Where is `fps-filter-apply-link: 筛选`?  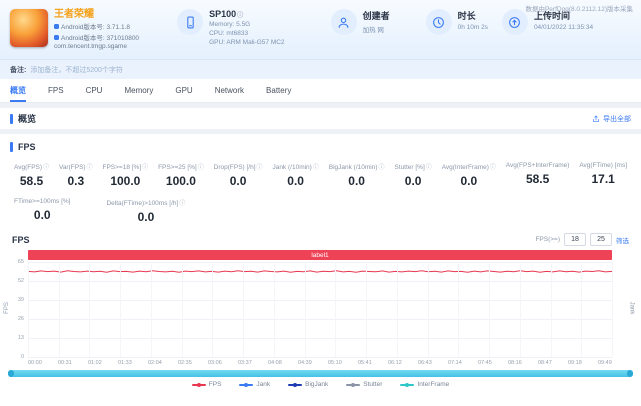 fps-filter-apply-link: 筛选 is located at coordinates (622, 240).